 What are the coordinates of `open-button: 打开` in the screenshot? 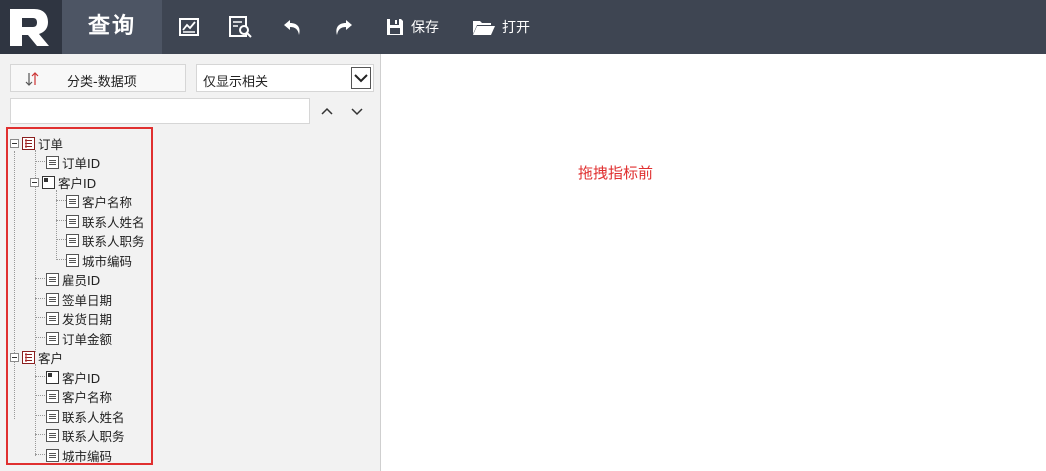 It's located at (501, 27).